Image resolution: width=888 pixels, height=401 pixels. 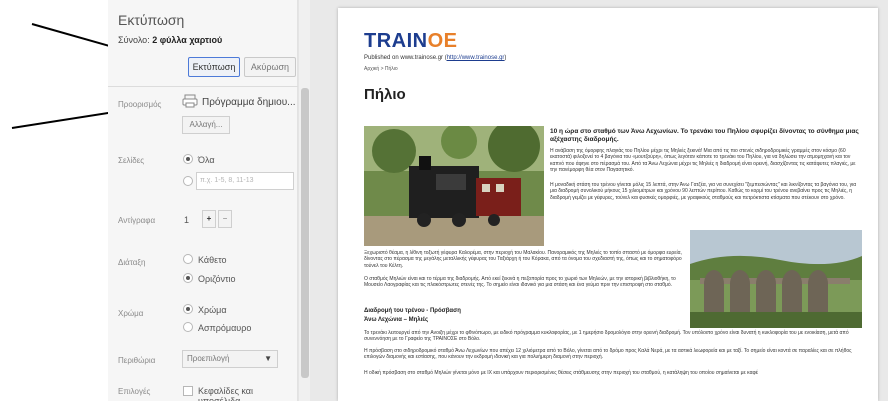 What do you see at coordinates (217, 279) in the screenshot?
I see `layout-landscape-label: Οριζόντιο` at bounding box center [217, 279].